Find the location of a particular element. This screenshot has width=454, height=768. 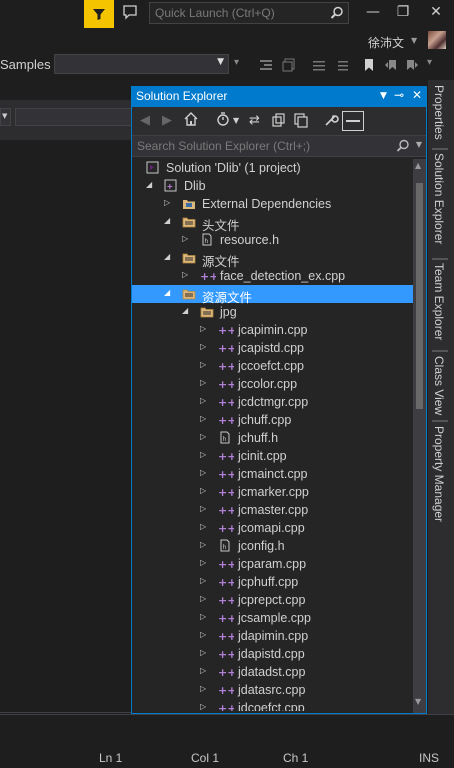

minimize-button: — is located at coordinates (373, 14).